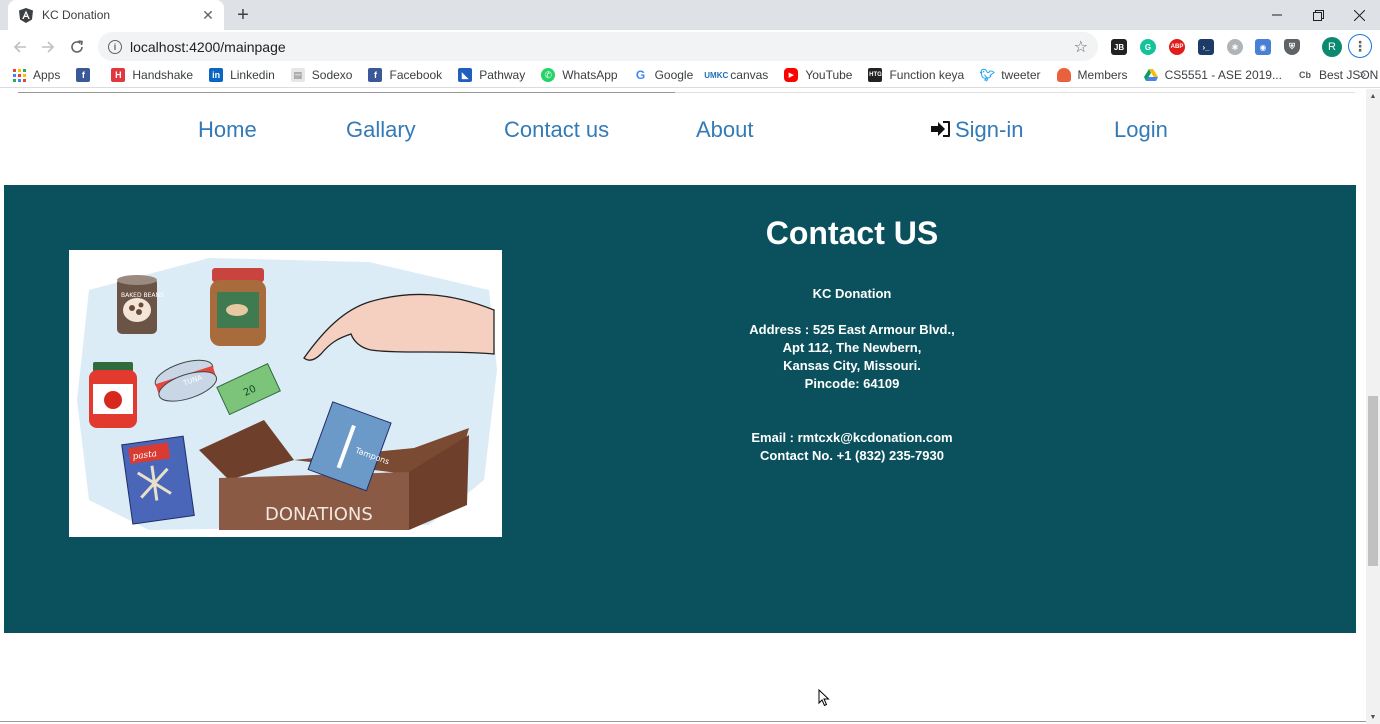  I want to click on bookmark-google: G Google, so click(663, 75).